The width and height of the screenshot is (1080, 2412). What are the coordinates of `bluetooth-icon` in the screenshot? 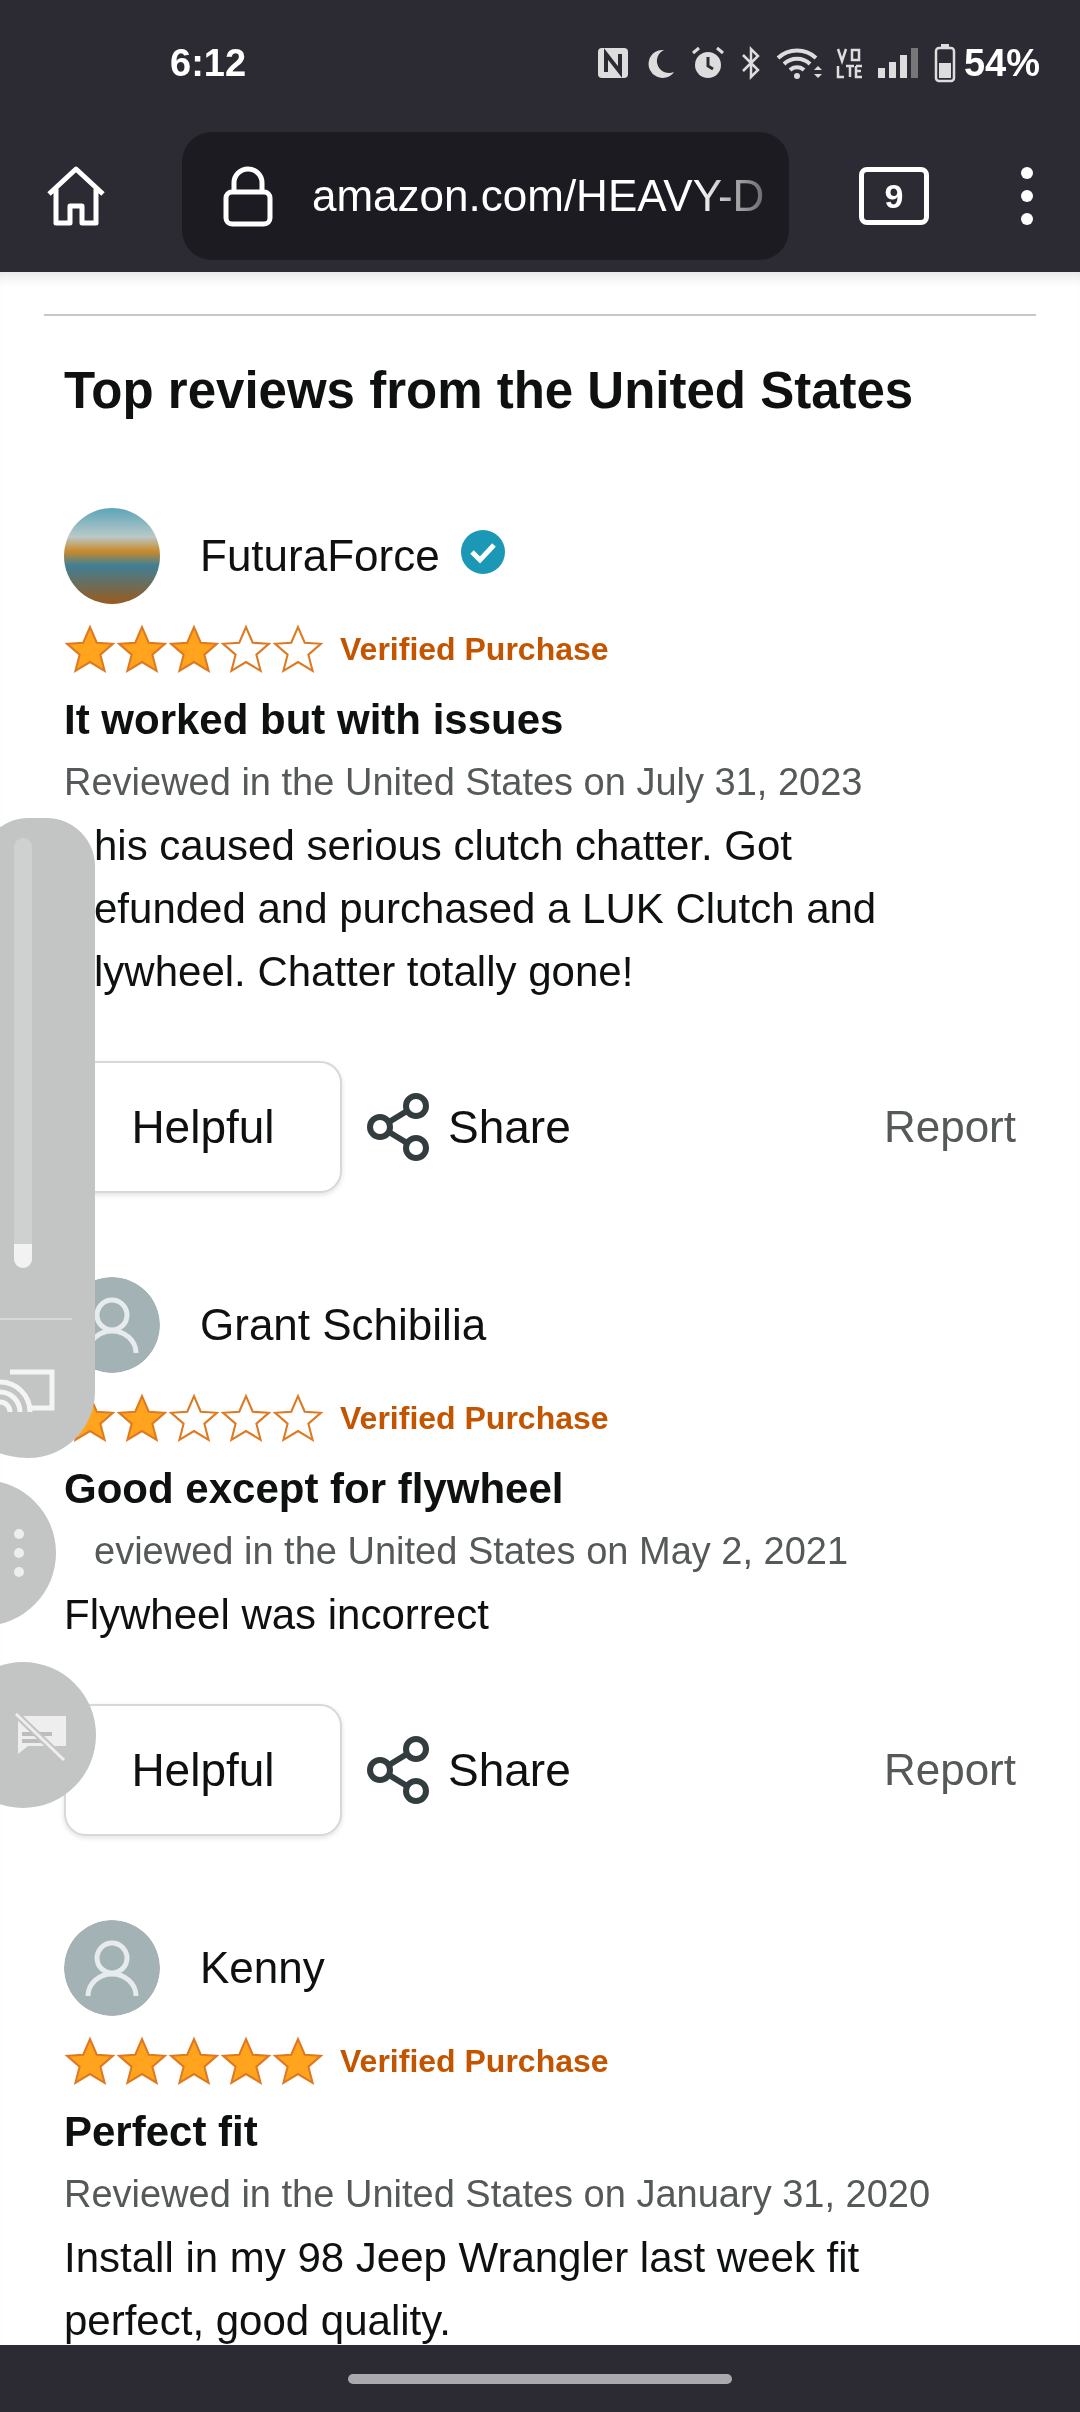 It's located at (750, 63).